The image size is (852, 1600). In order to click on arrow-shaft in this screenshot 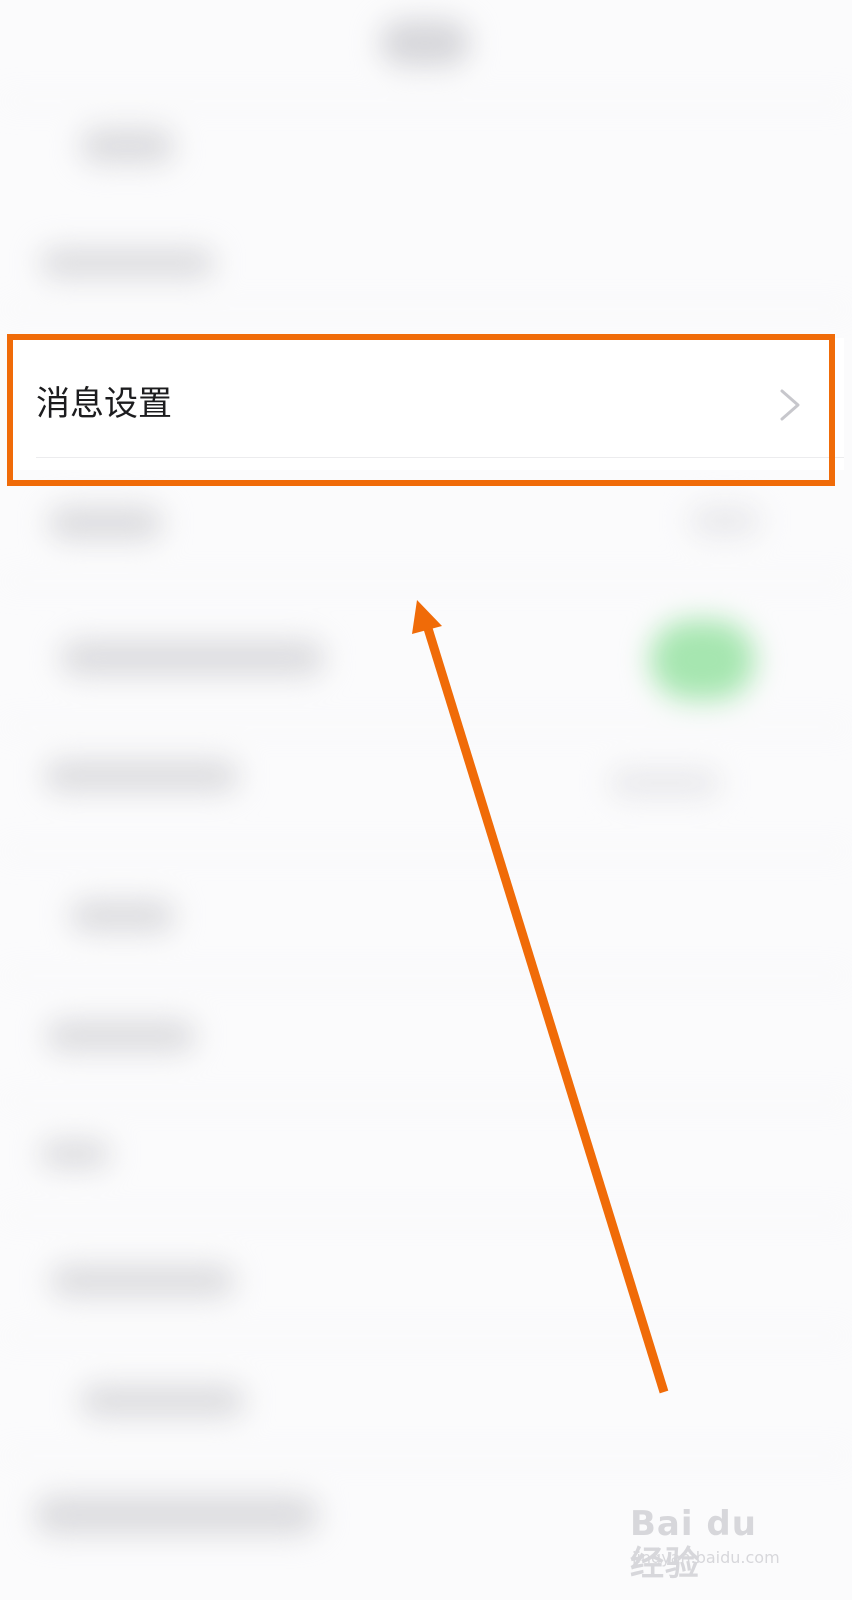, I will do `click(545, 1007)`.